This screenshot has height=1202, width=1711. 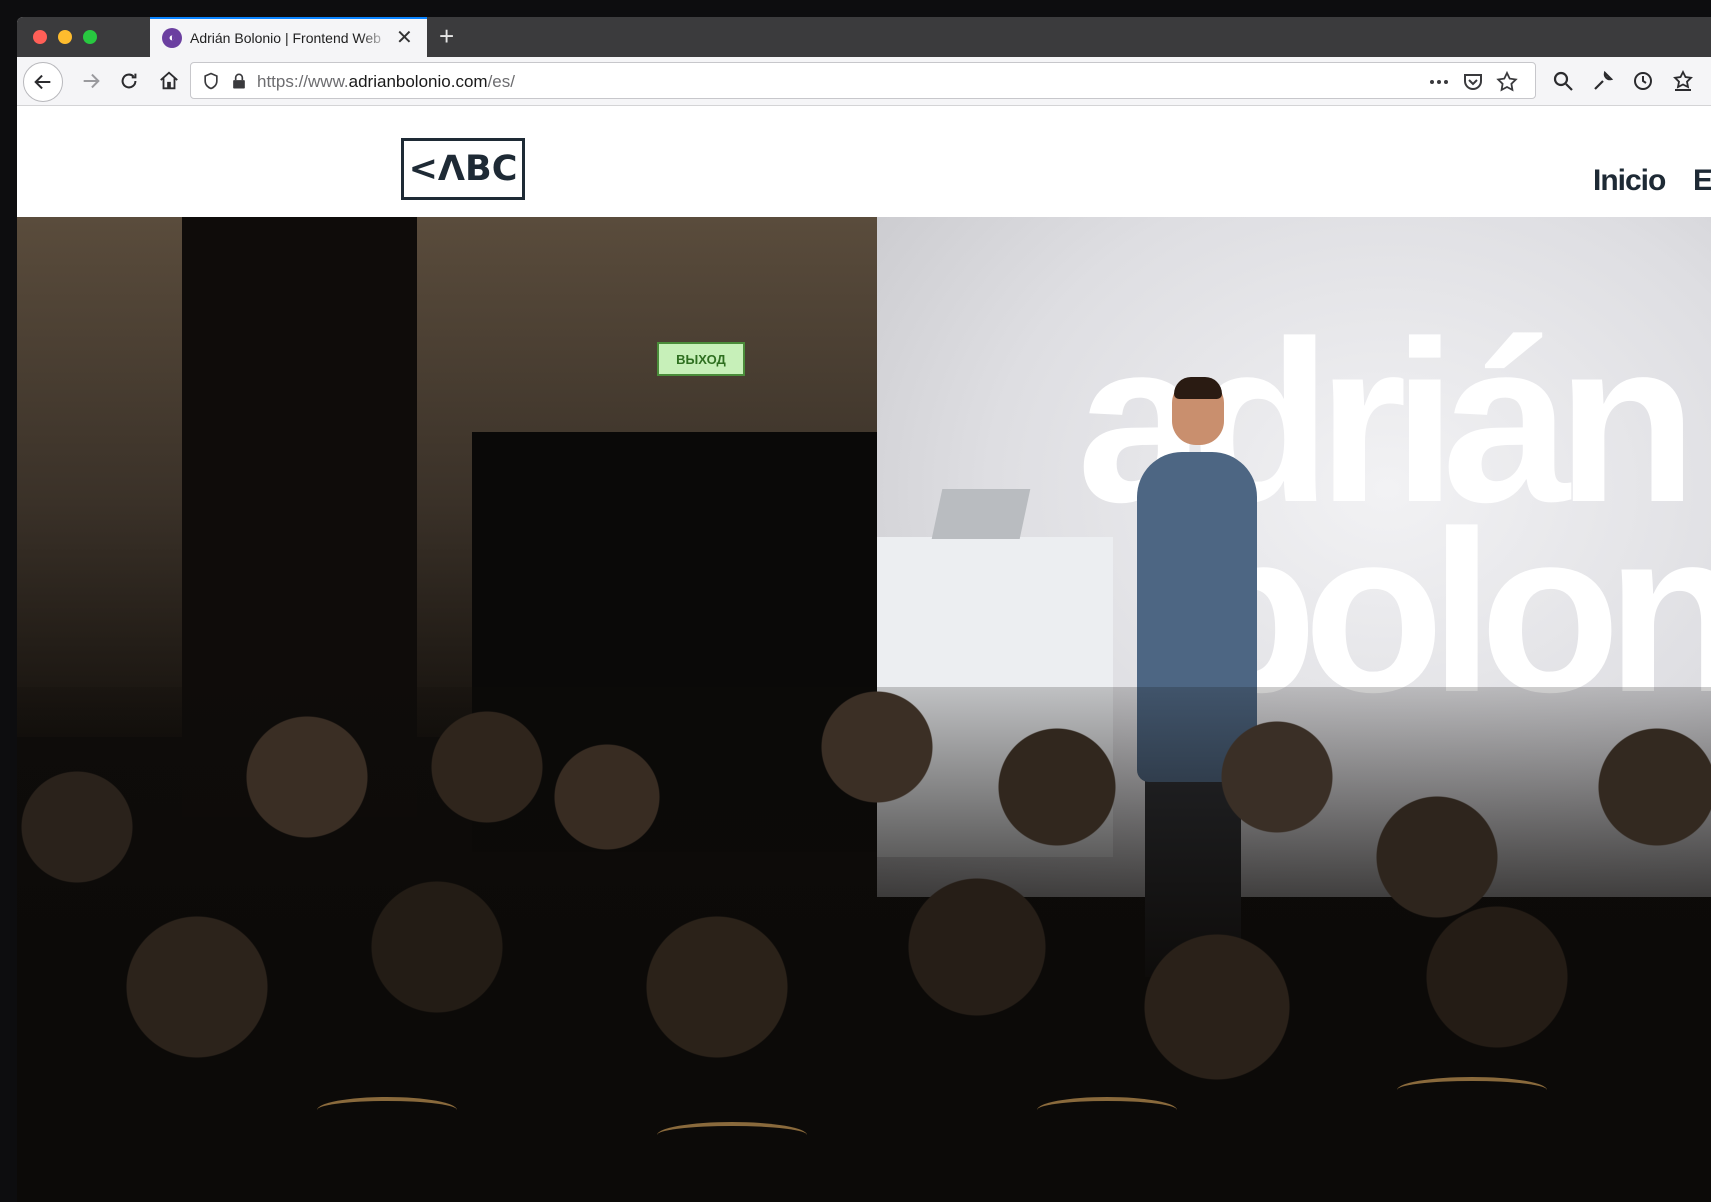 I want to click on back-button, so click(x=43, y=82).